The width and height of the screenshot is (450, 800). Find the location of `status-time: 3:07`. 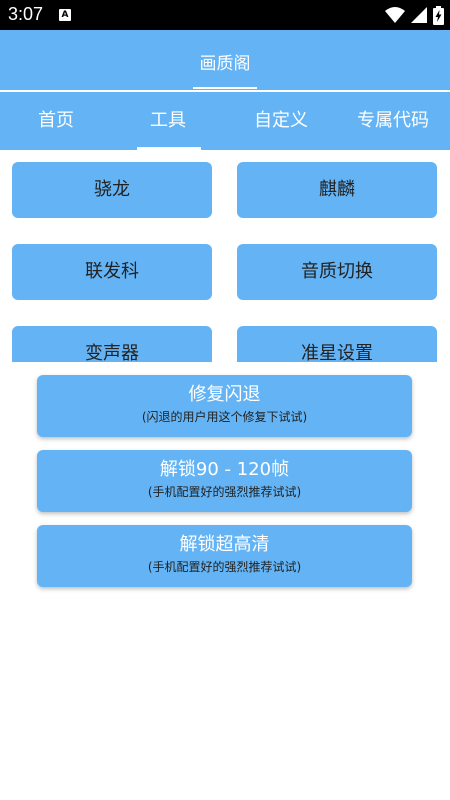

status-time: 3:07 is located at coordinates (26, 14).